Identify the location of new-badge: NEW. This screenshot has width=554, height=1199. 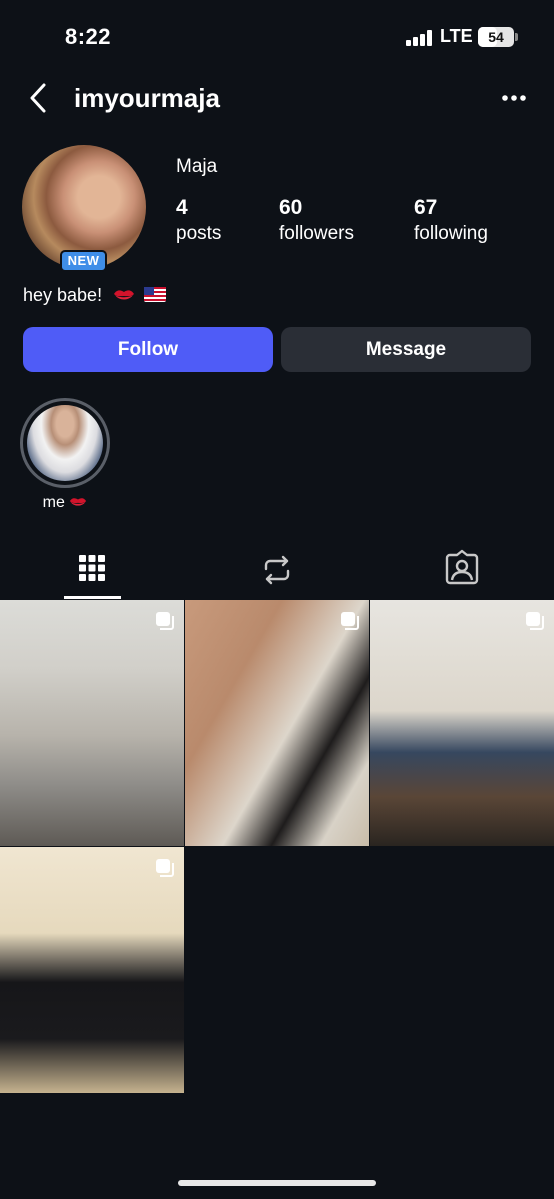
(83, 261).